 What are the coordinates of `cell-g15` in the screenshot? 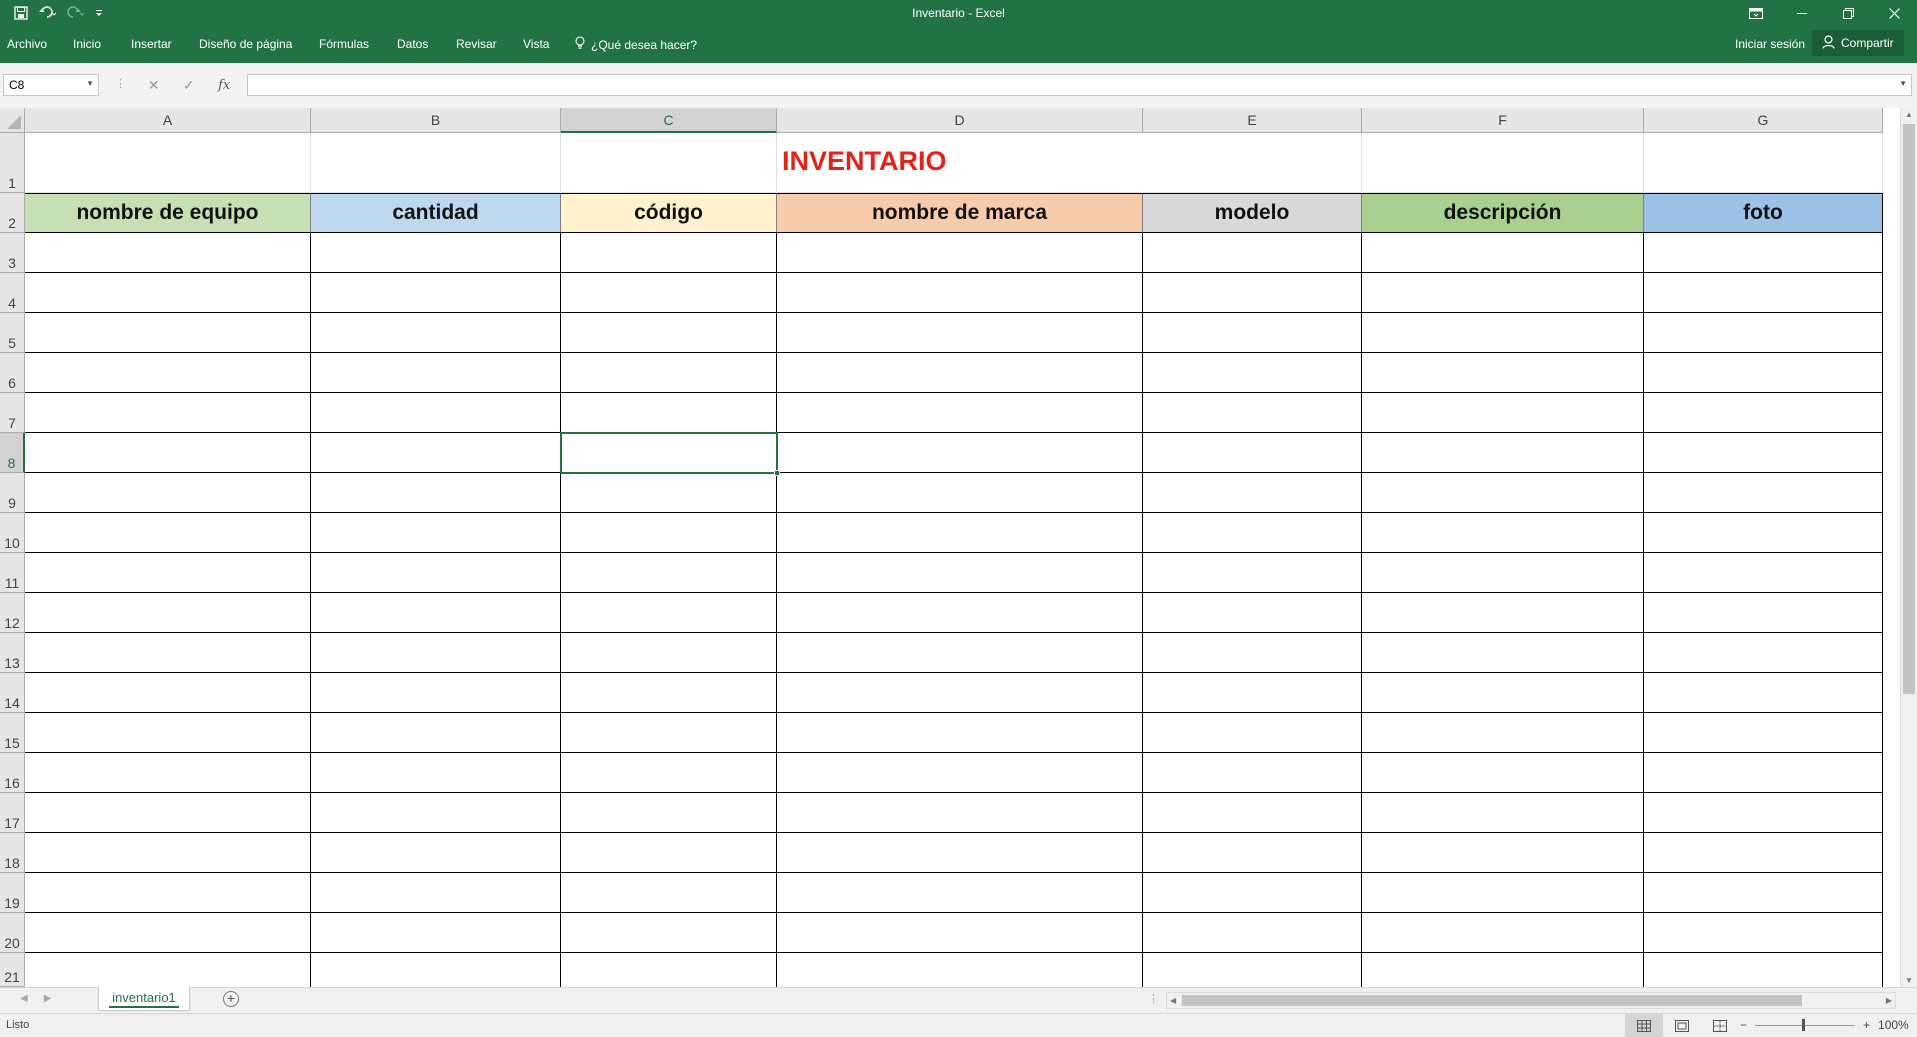 It's located at (1763, 733).